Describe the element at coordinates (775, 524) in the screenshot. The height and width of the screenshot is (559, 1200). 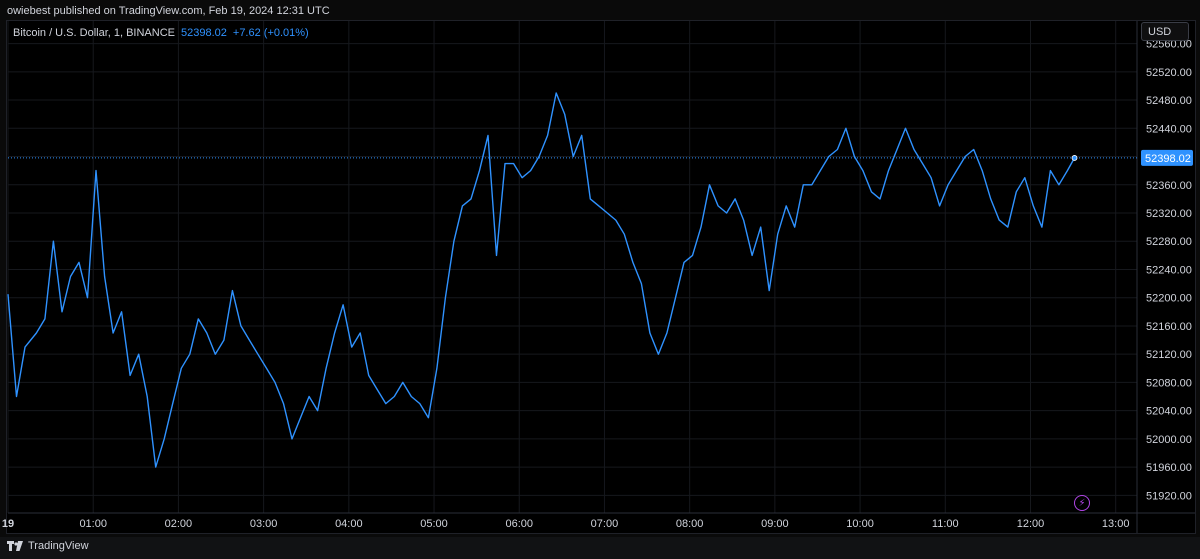
I see `x-tick-label: 09:00` at that location.